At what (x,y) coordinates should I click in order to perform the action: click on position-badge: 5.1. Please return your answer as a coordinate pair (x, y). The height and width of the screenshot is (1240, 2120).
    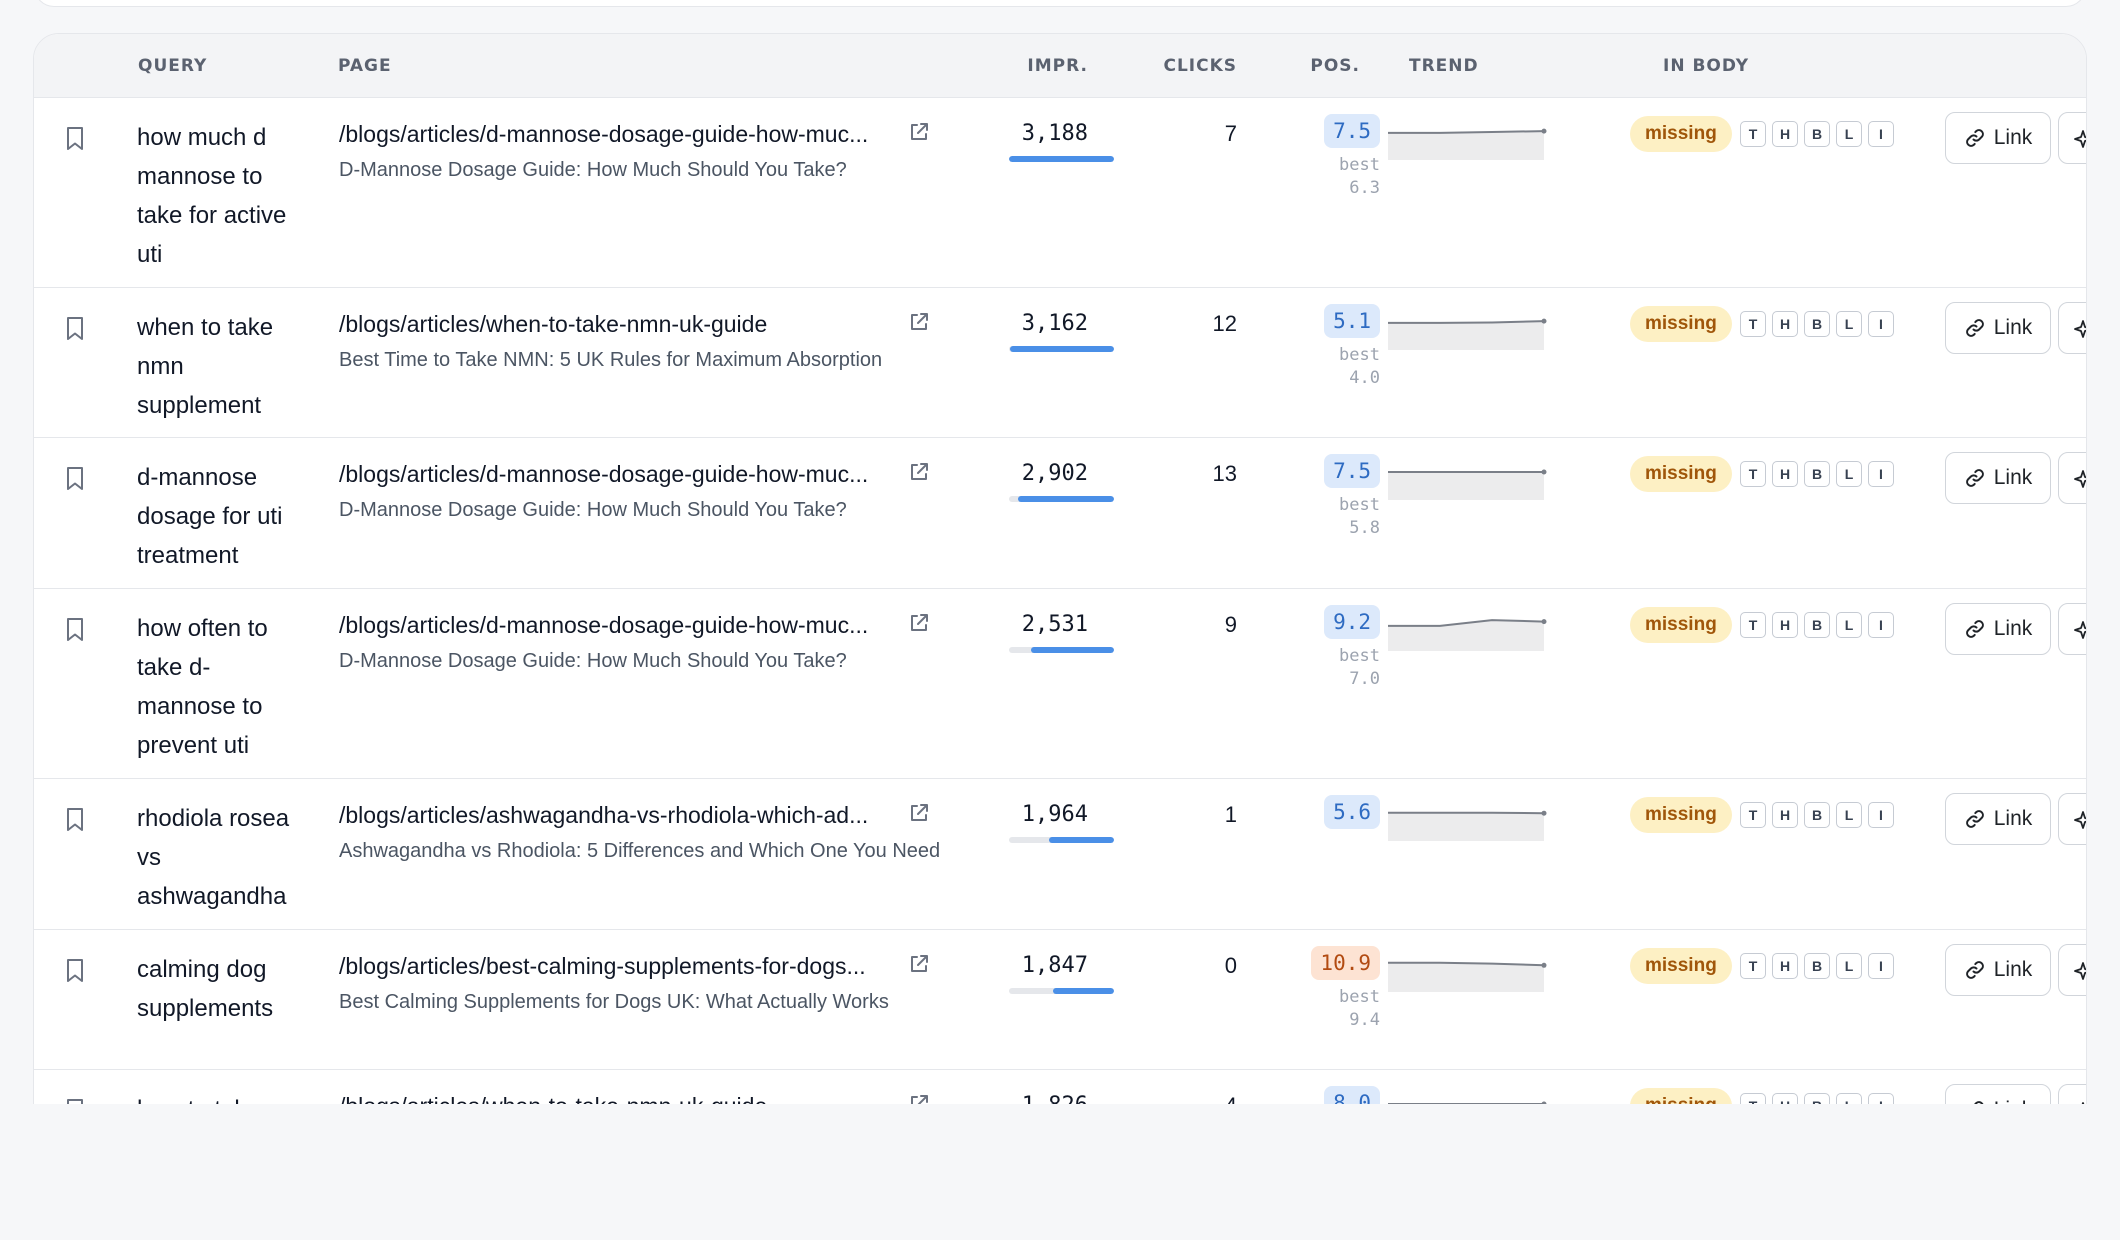
    Looking at the image, I should click on (1352, 321).